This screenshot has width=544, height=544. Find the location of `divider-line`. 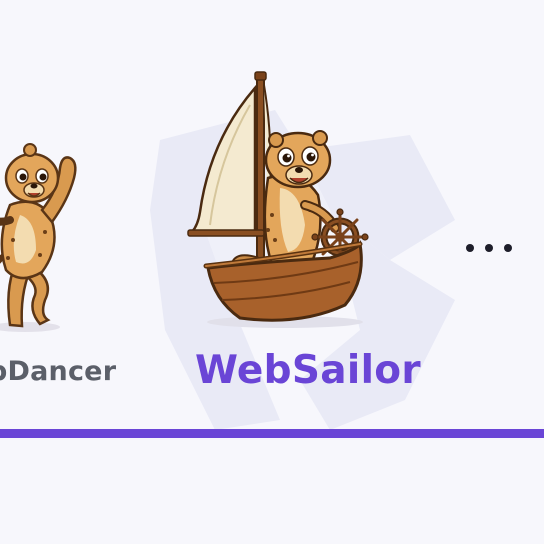

divider-line is located at coordinates (272, 433).